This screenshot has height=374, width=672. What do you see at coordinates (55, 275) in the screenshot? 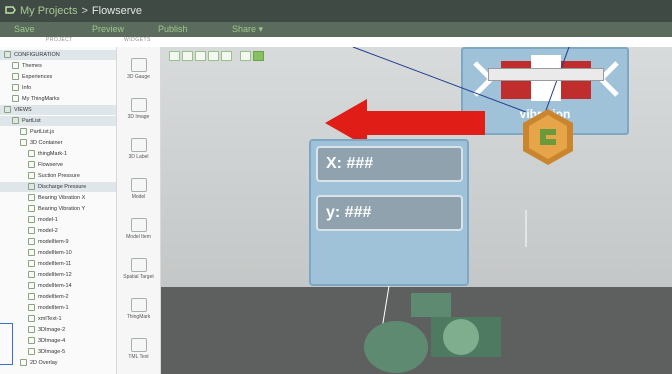
I see `tree-item-label: modelItem-12` at bounding box center [55, 275].